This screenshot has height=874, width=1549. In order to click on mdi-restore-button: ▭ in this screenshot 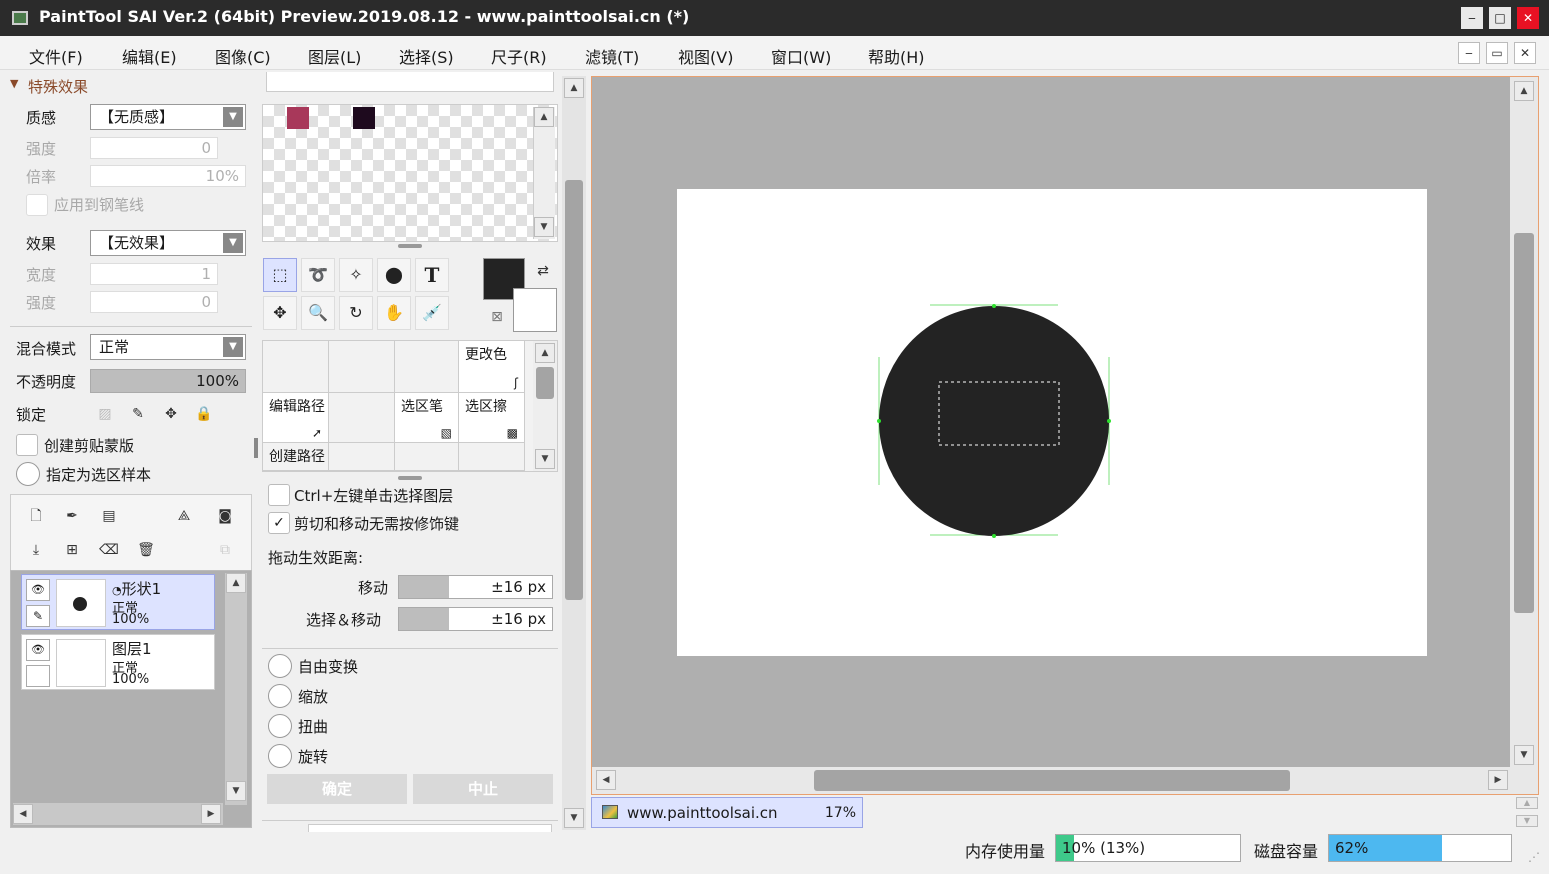, I will do `click(1497, 53)`.